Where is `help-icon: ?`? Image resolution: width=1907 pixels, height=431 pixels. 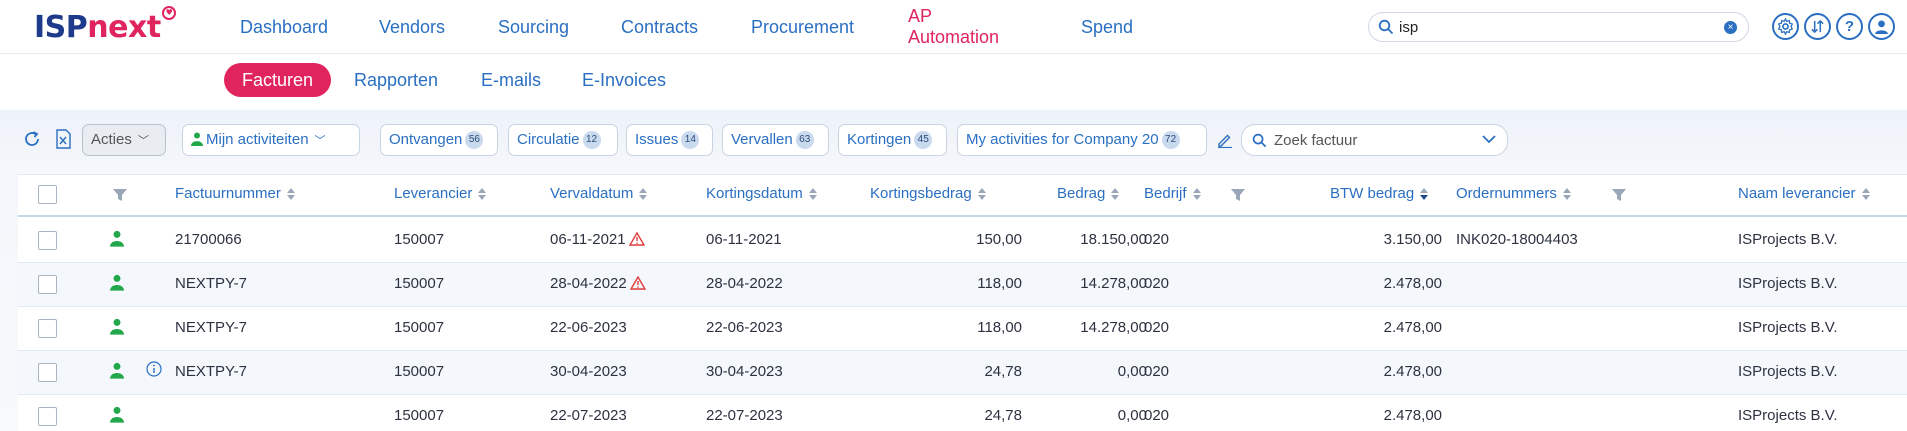 help-icon: ? is located at coordinates (1849, 26).